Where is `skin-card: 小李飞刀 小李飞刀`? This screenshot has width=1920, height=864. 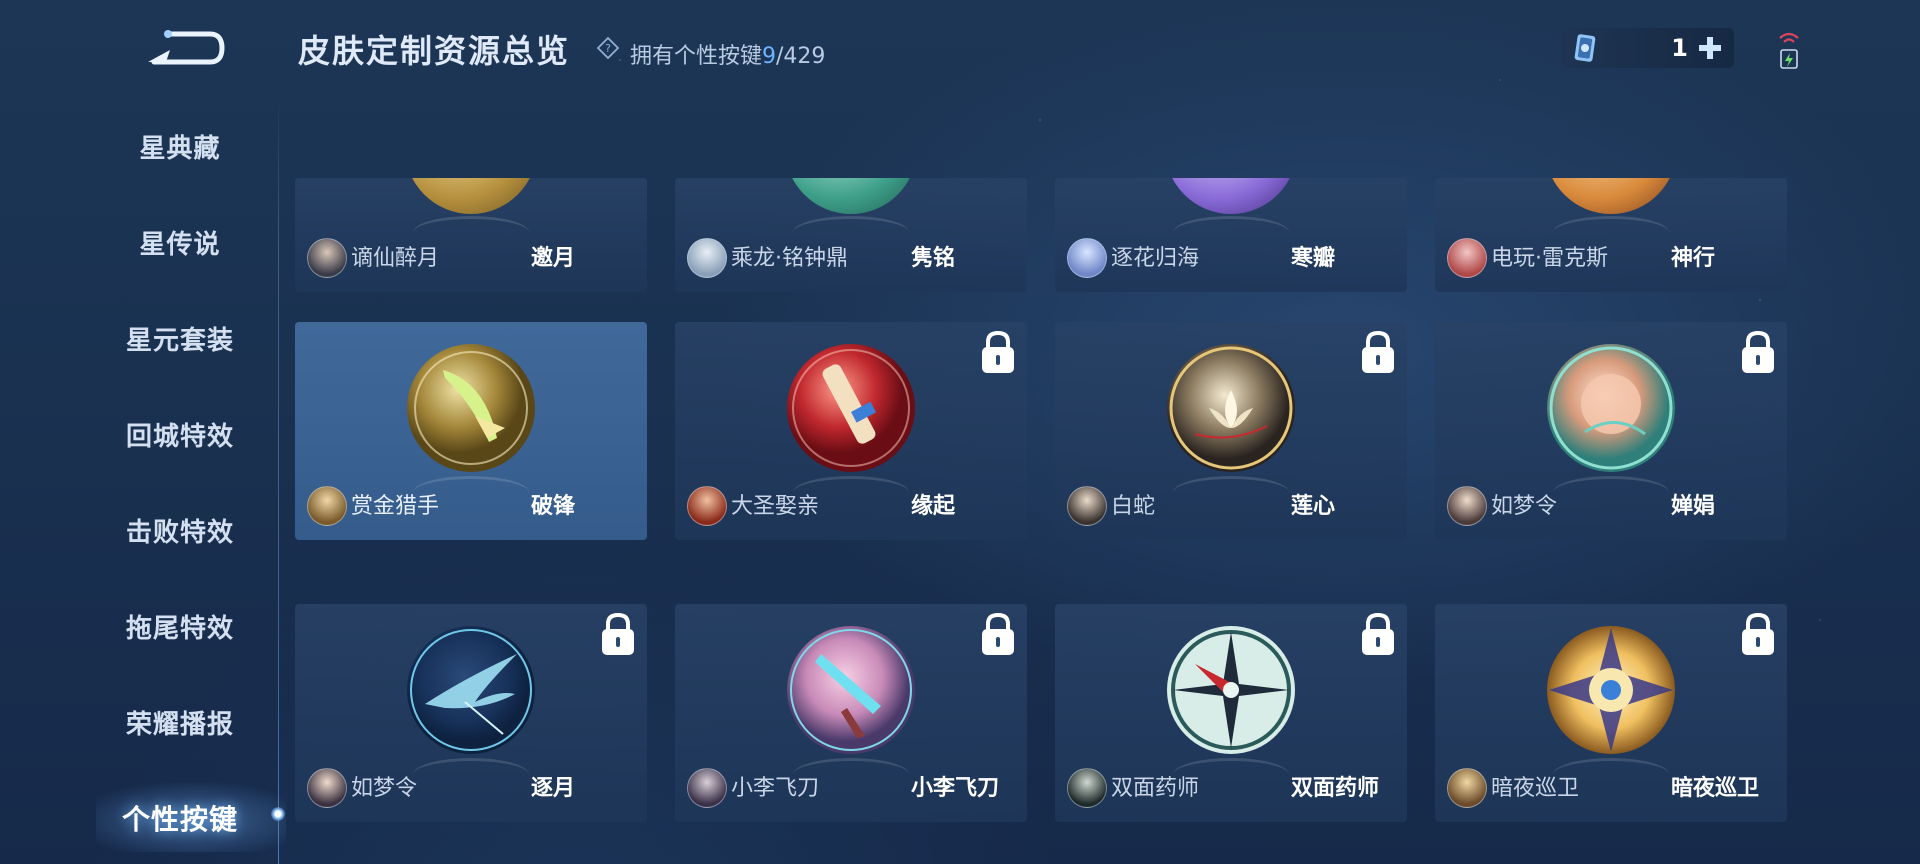
skin-card: 小李飞刀 小李飞刀 is located at coordinates (851, 713).